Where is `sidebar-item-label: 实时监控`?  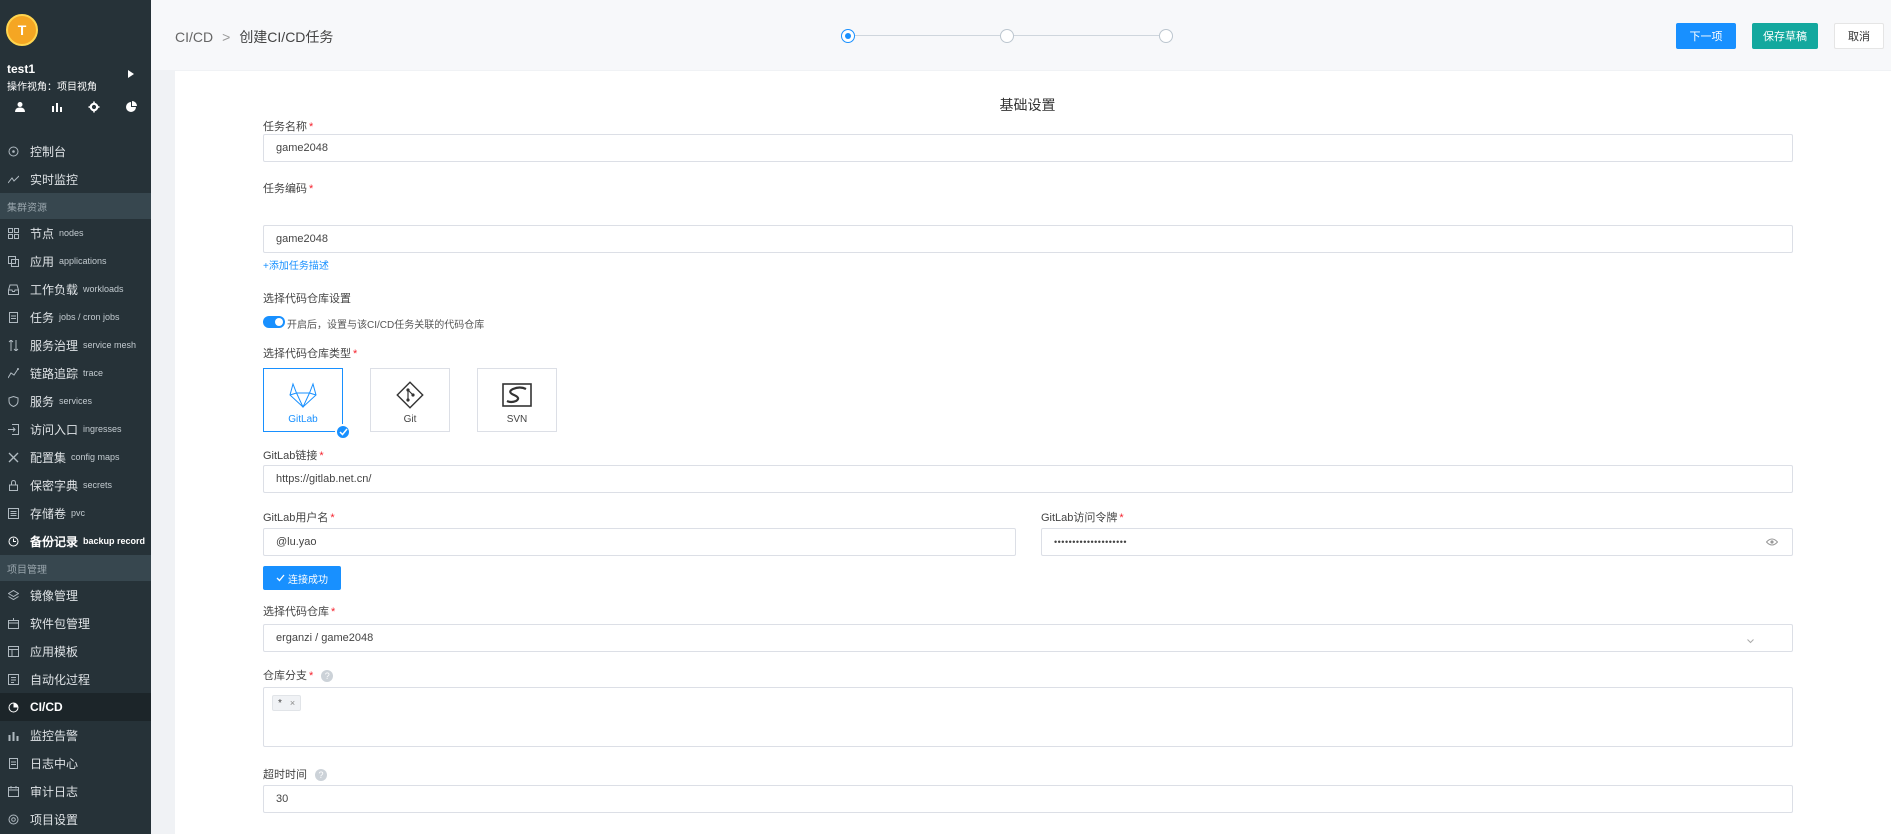 sidebar-item-label: 实时监控 is located at coordinates (54, 179).